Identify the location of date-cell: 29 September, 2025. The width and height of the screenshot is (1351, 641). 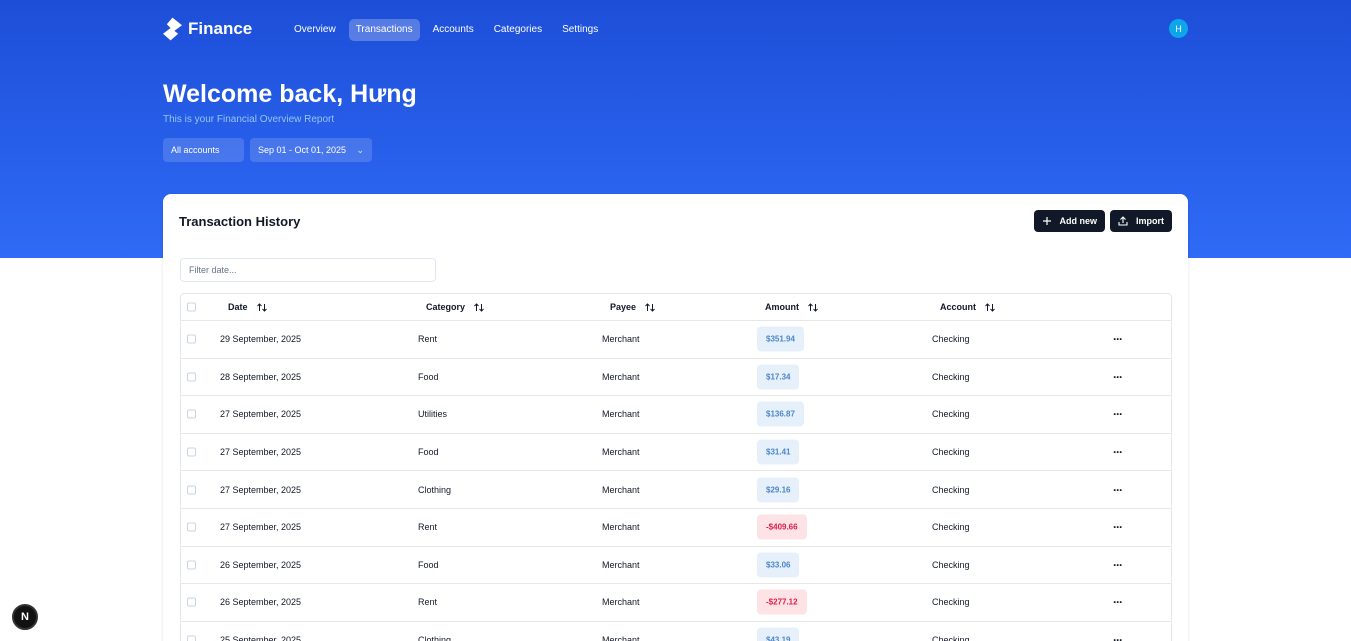
(261, 339).